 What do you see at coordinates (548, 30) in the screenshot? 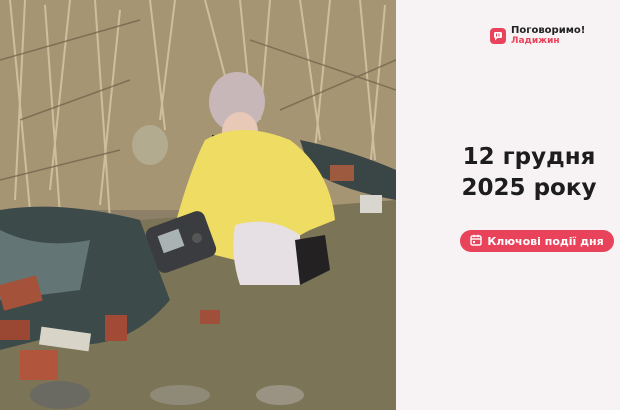
I see `brand-name: Поговоримо!` at bounding box center [548, 30].